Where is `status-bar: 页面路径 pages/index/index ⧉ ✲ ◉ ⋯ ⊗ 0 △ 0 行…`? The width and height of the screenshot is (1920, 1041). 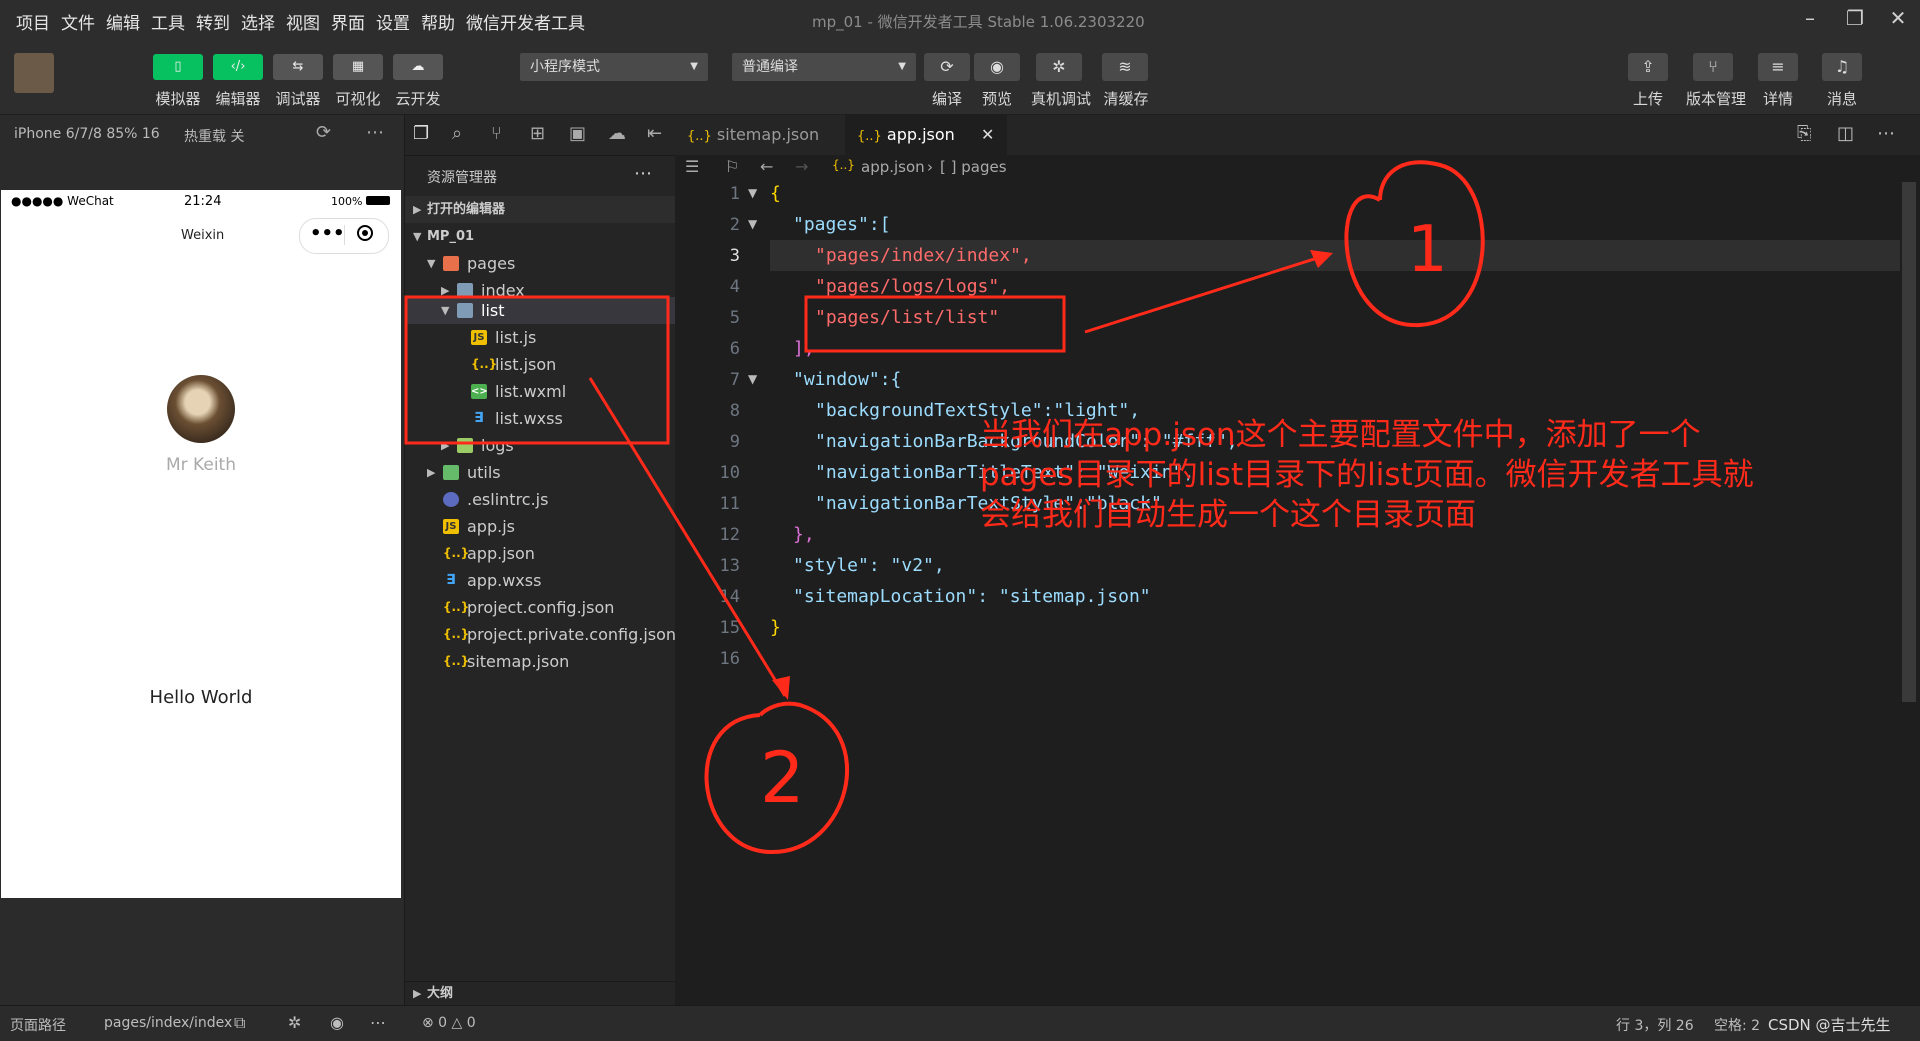
status-bar: 页面路径 pages/index/index ⧉ ✲ ◉ ⋯ ⊗ 0 △ 0 行… is located at coordinates (960, 1023).